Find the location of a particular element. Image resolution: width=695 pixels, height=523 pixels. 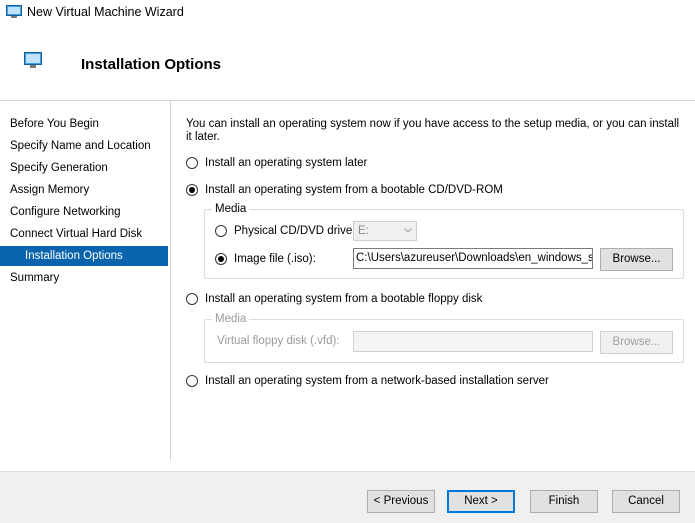

install-from-floppy-radio is located at coordinates (192, 299).